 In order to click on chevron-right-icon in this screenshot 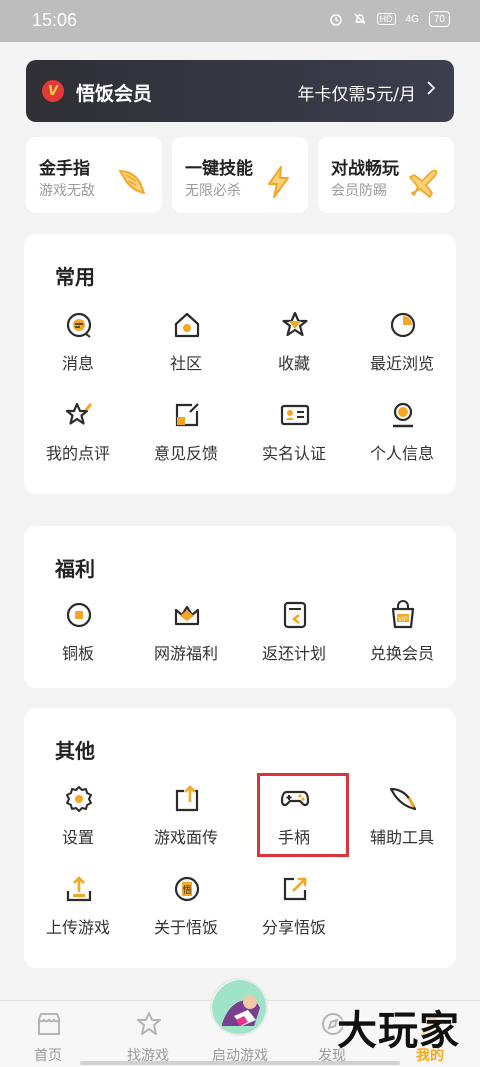, I will do `click(431, 90)`.